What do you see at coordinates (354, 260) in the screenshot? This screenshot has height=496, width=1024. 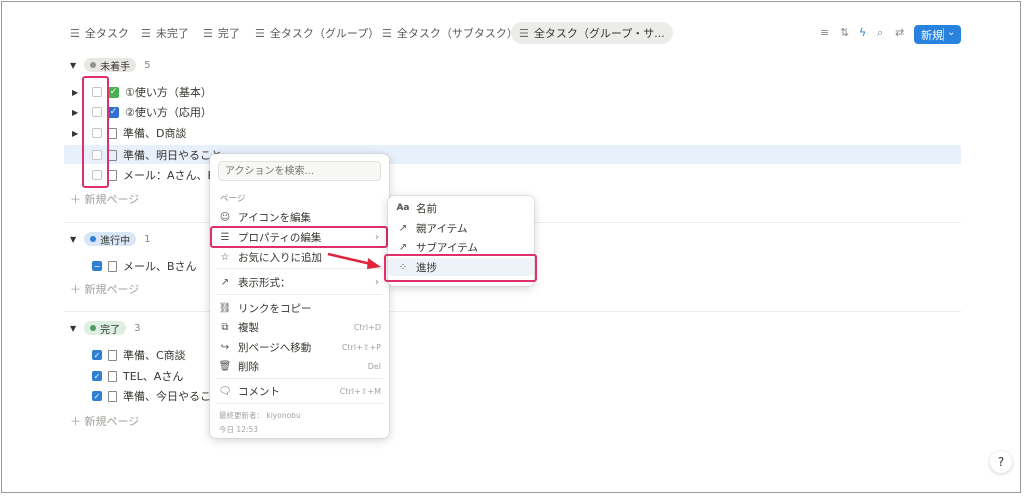 I see `annotation-arrow-icon` at bounding box center [354, 260].